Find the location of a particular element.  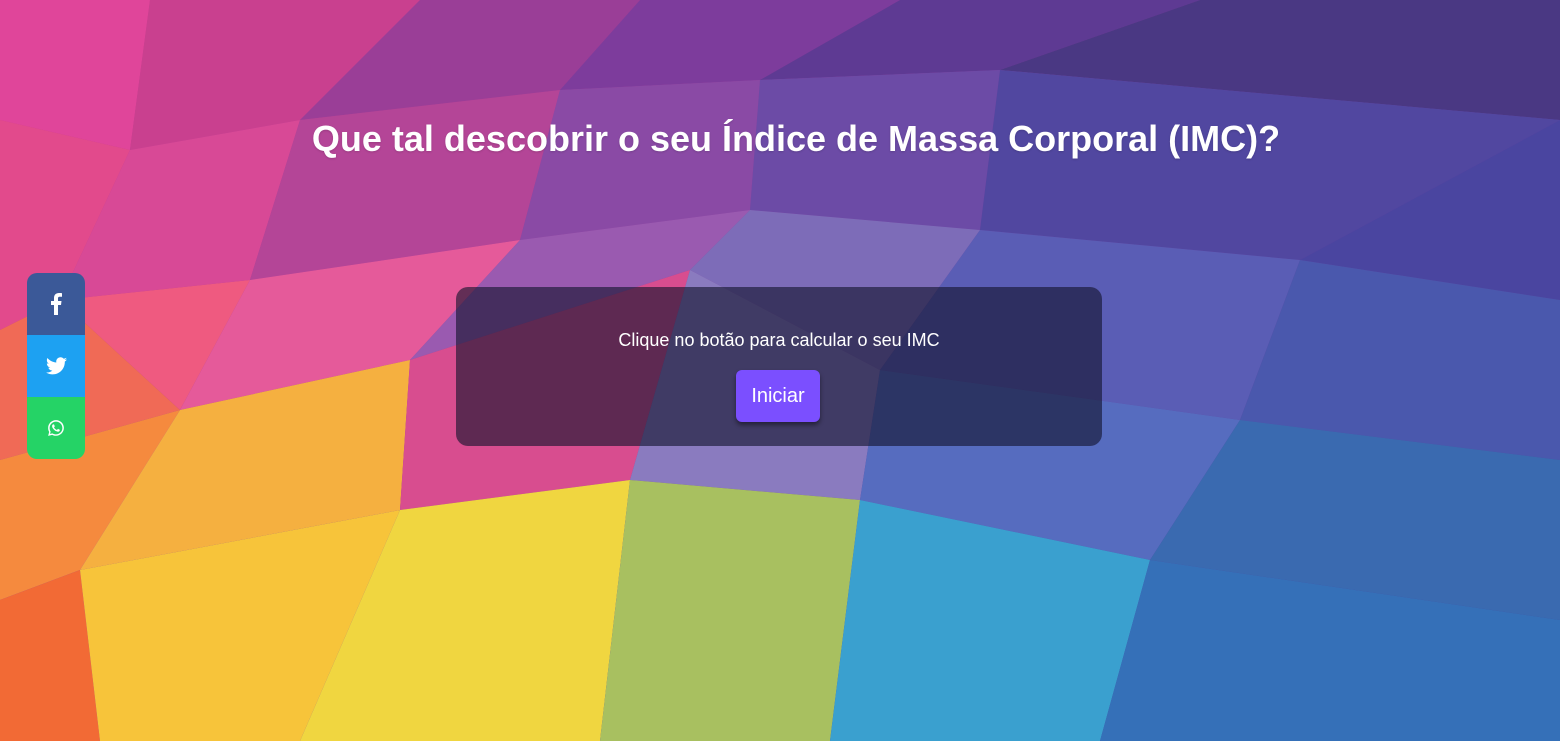

facebook-share-button is located at coordinates (56, 304).